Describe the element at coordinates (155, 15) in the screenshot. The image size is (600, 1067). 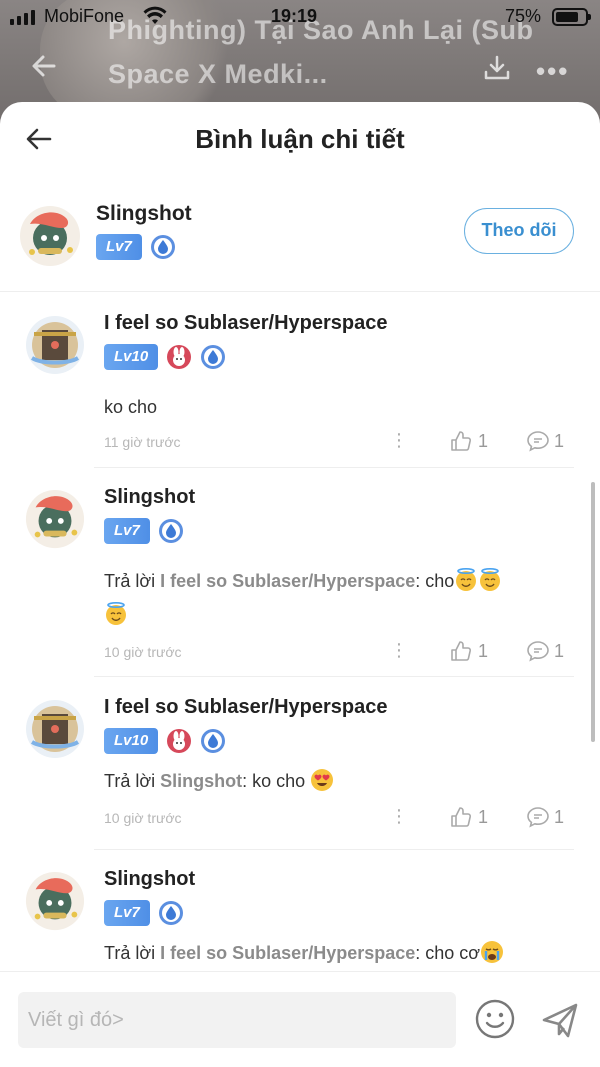
I see `wifi-icon` at that location.